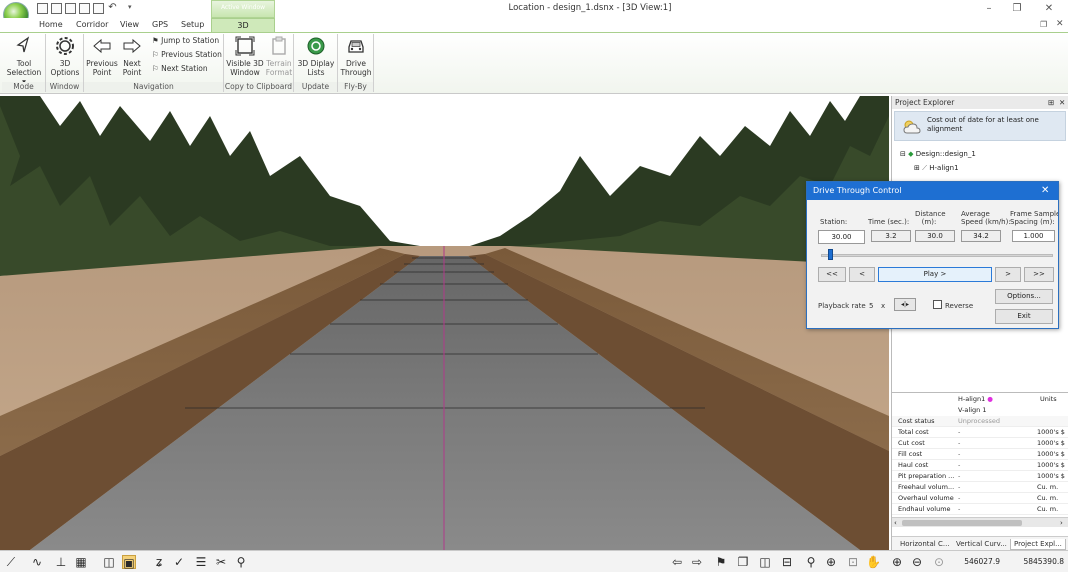  What do you see at coordinates (112, 8) in the screenshot?
I see `undo-icon: ↶` at bounding box center [112, 8].